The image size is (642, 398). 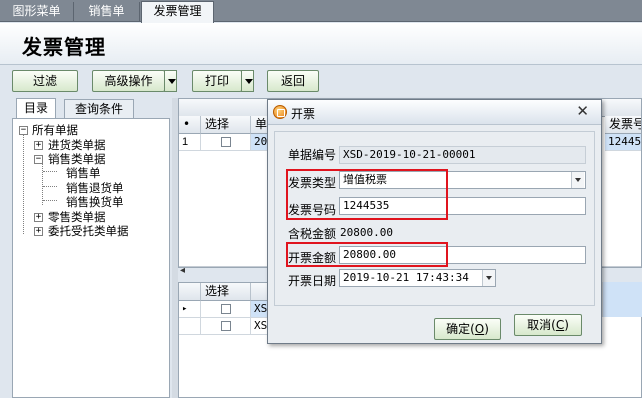 I want to click on advanced-operations-dropdown-icon, so click(x=170, y=81).